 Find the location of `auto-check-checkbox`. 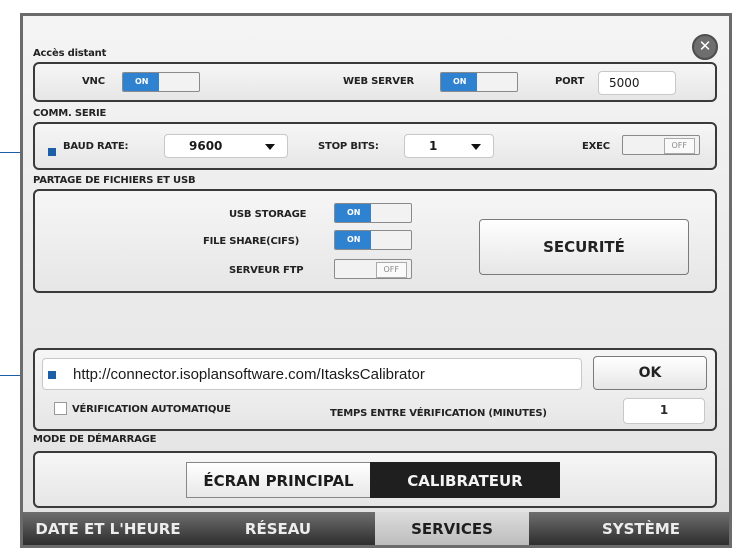

auto-check-checkbox is located at coordinates (60, 408).